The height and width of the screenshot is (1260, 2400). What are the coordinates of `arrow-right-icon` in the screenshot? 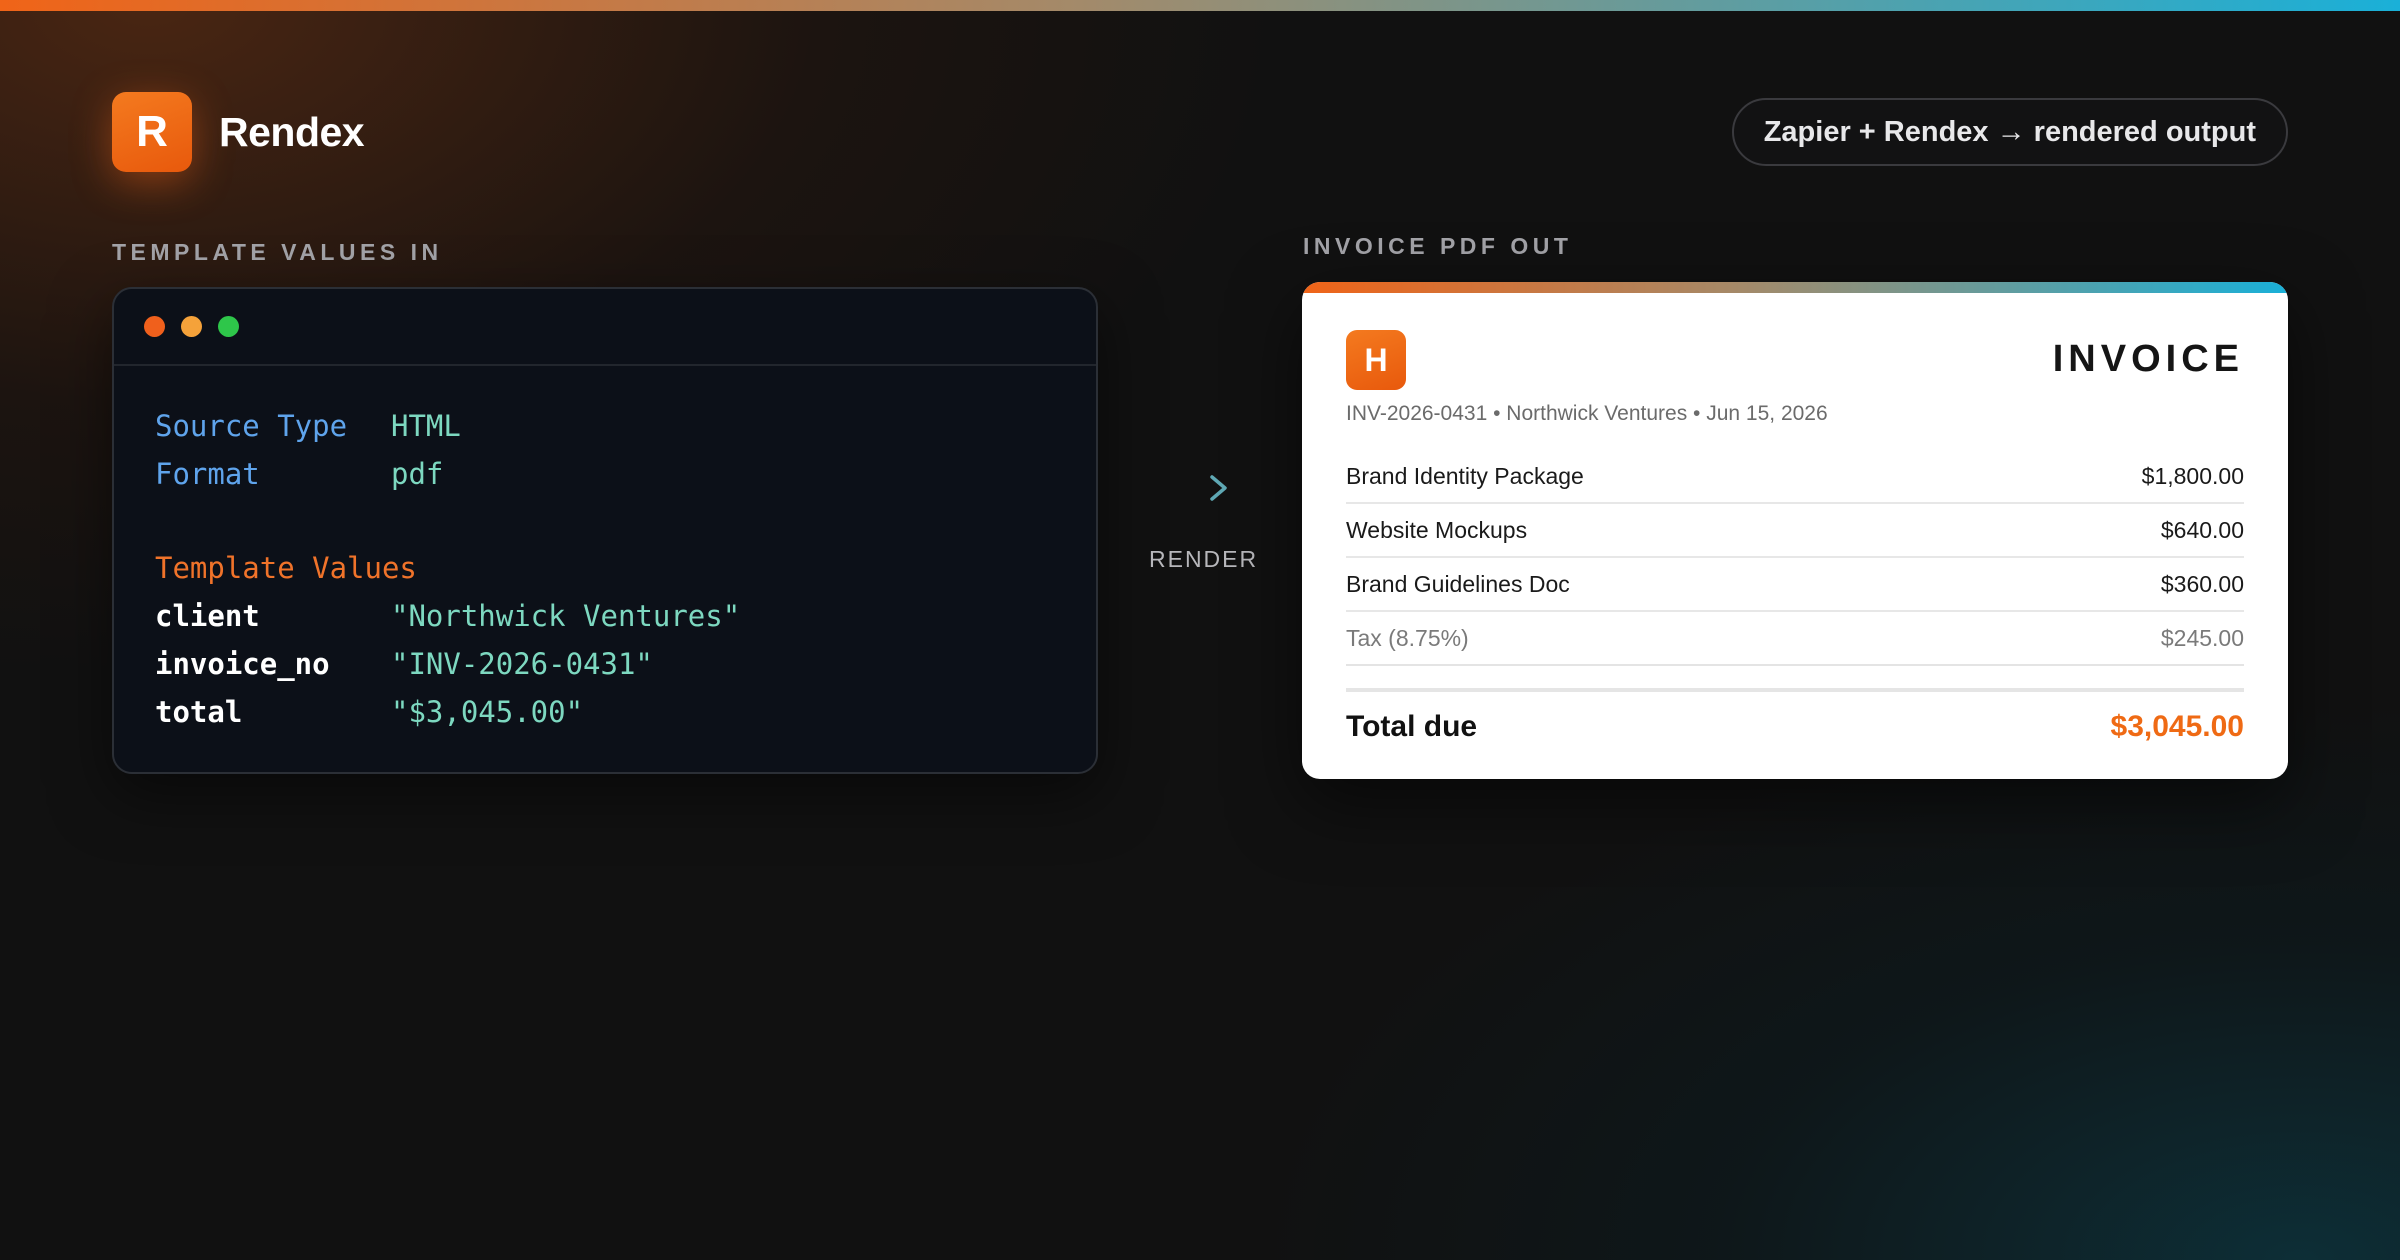 It's located at (1198, 488).